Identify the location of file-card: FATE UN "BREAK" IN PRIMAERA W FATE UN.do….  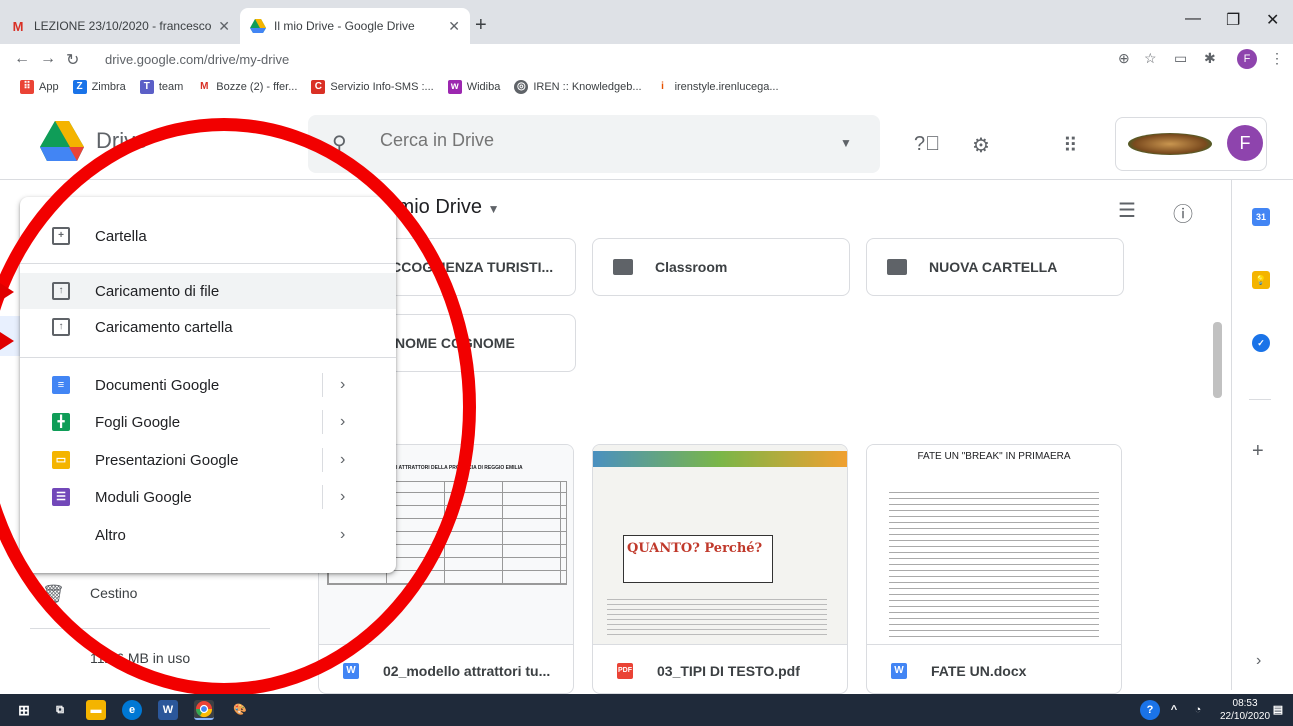
(994, 569).